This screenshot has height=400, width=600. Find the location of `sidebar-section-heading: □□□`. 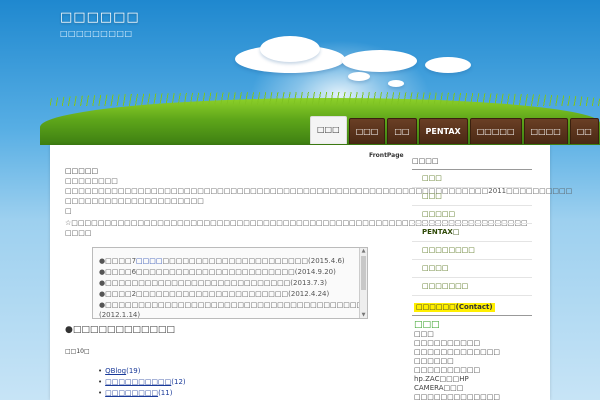

sidebar-section-heading: □□□ is located at coordinates (427, 325).